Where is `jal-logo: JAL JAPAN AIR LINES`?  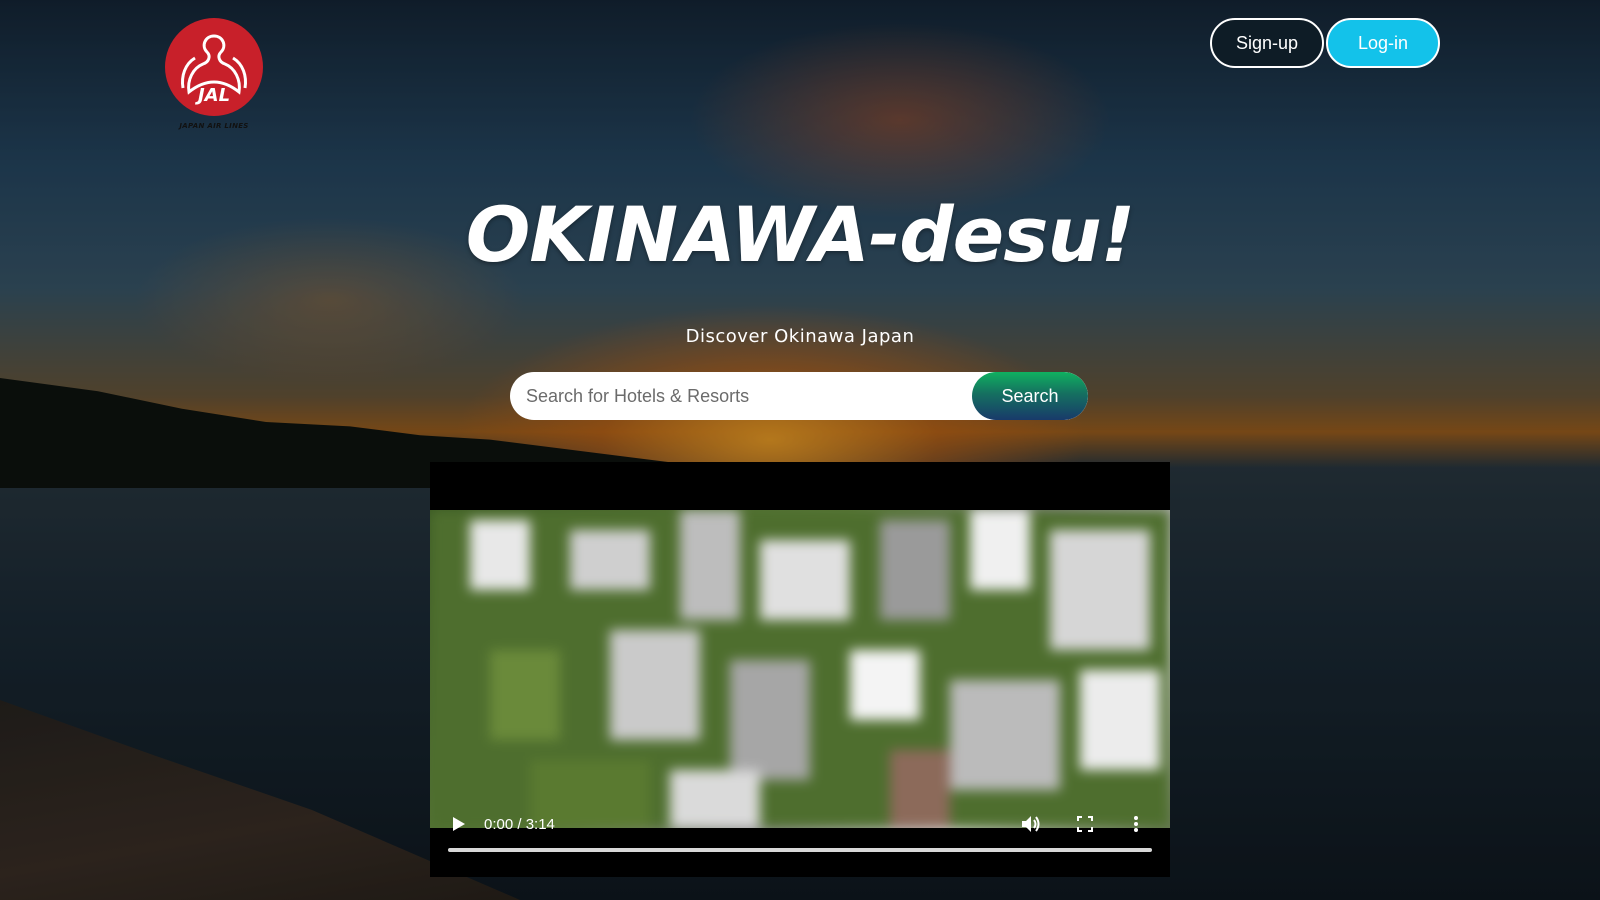
jal-logo: JAL JAPAN AIR LINES is located at coordinates (214, 75).